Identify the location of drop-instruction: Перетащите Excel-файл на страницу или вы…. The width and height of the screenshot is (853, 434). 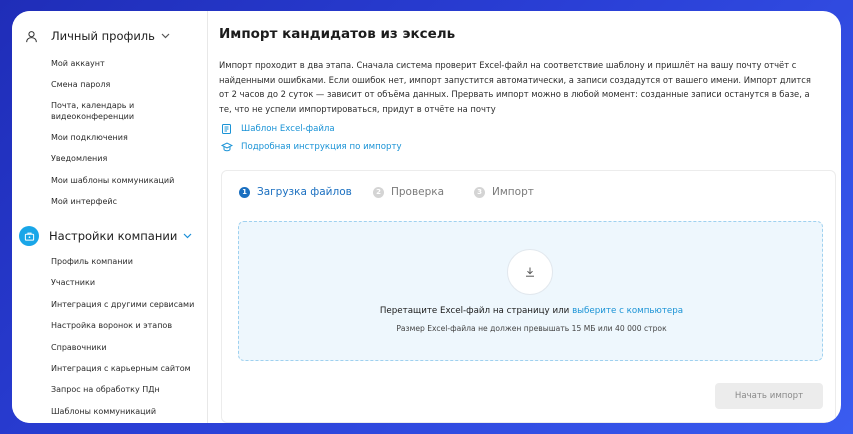
(531, 311).